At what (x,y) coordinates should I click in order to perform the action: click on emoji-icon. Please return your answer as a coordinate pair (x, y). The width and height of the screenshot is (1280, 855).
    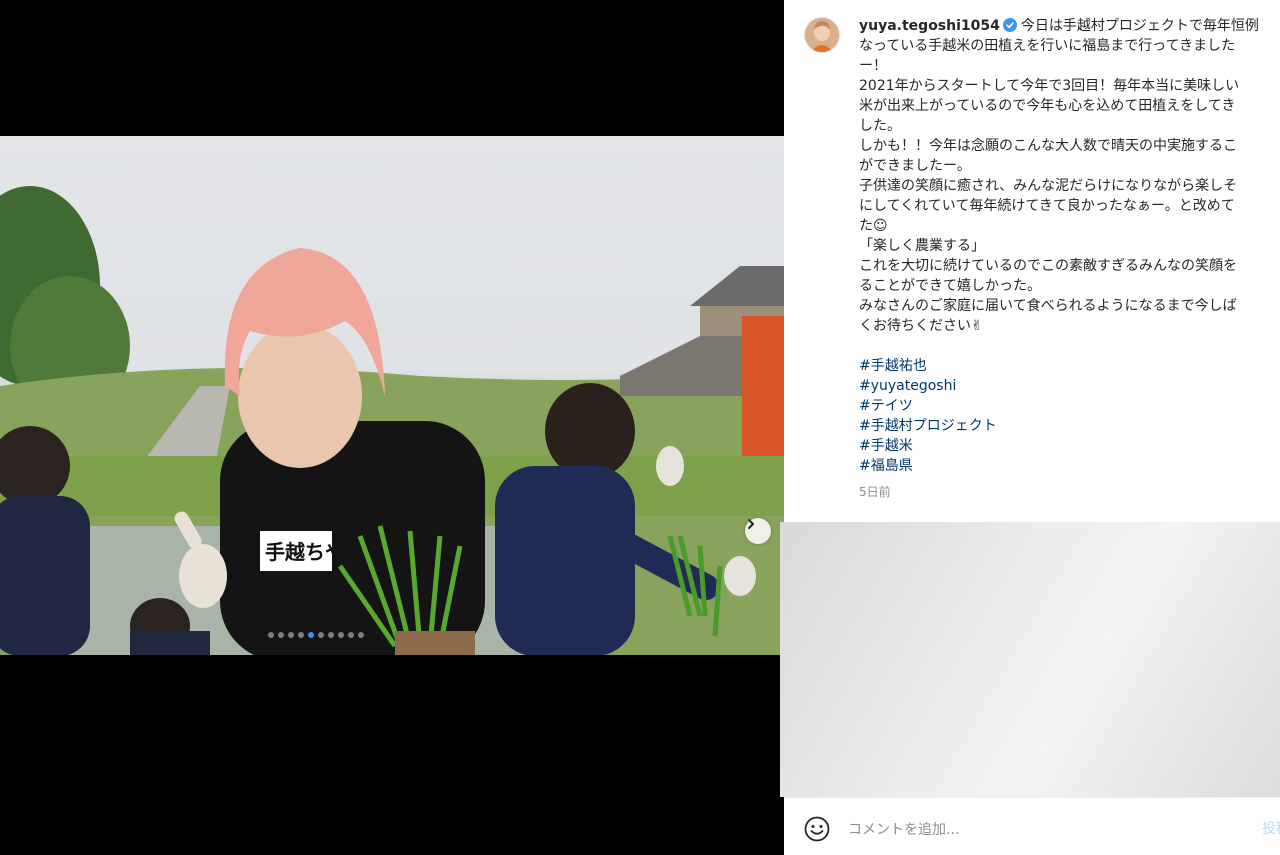
    Looking at the image, I should click on (817, 829).